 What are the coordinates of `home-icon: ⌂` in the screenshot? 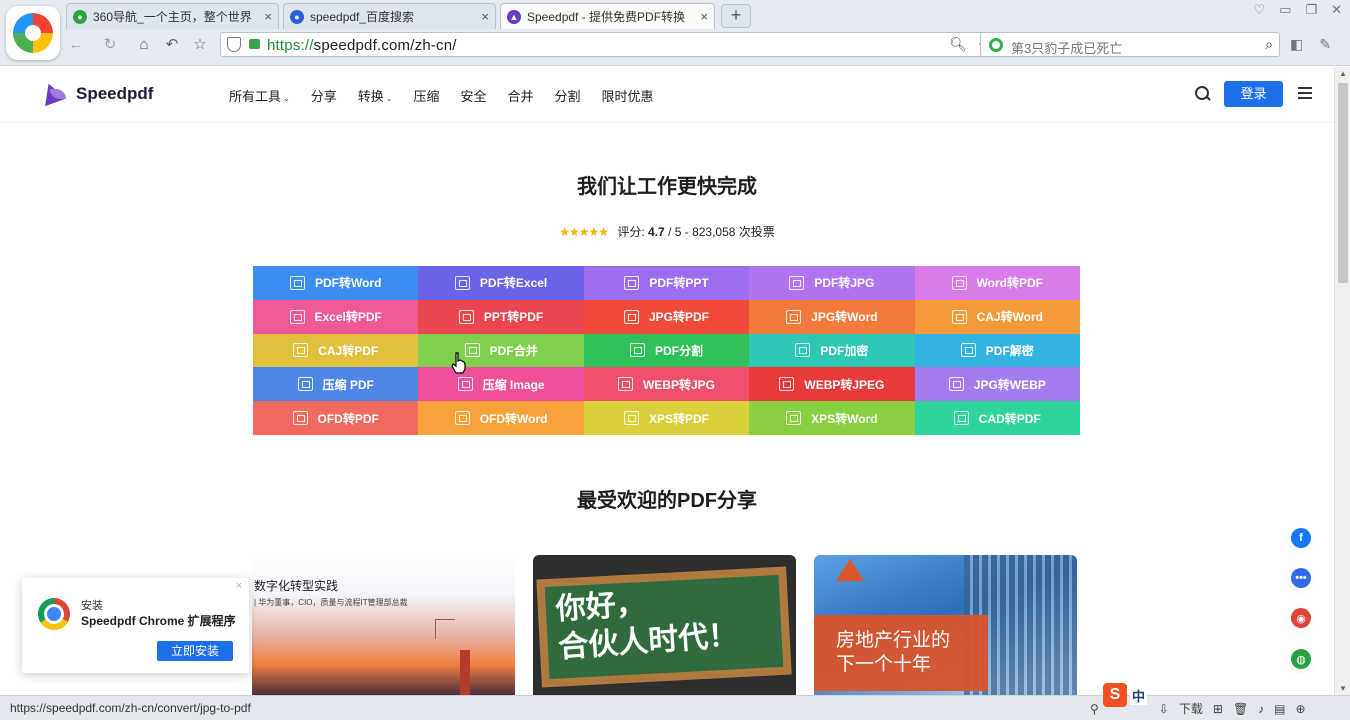 It's located at (144, 45).